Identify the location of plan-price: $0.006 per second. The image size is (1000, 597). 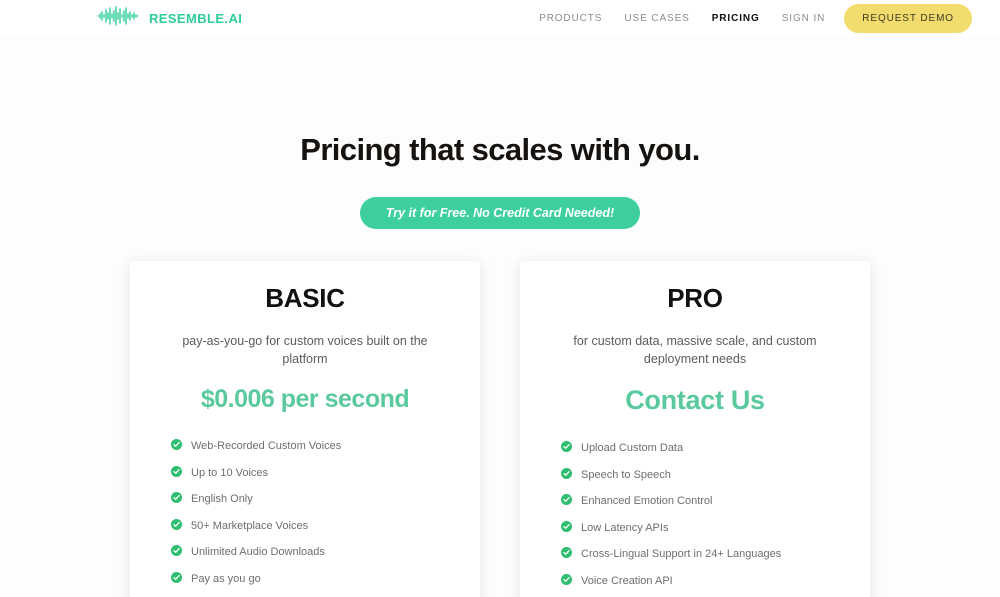
(305, 399).